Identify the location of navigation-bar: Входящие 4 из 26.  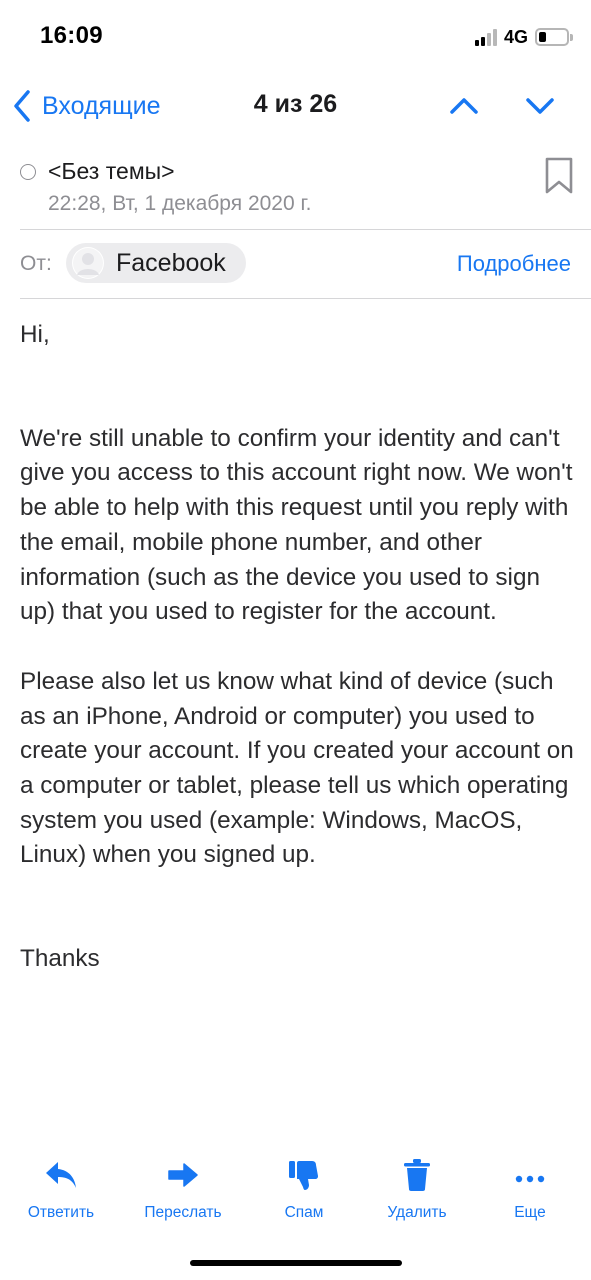
(295, 106).